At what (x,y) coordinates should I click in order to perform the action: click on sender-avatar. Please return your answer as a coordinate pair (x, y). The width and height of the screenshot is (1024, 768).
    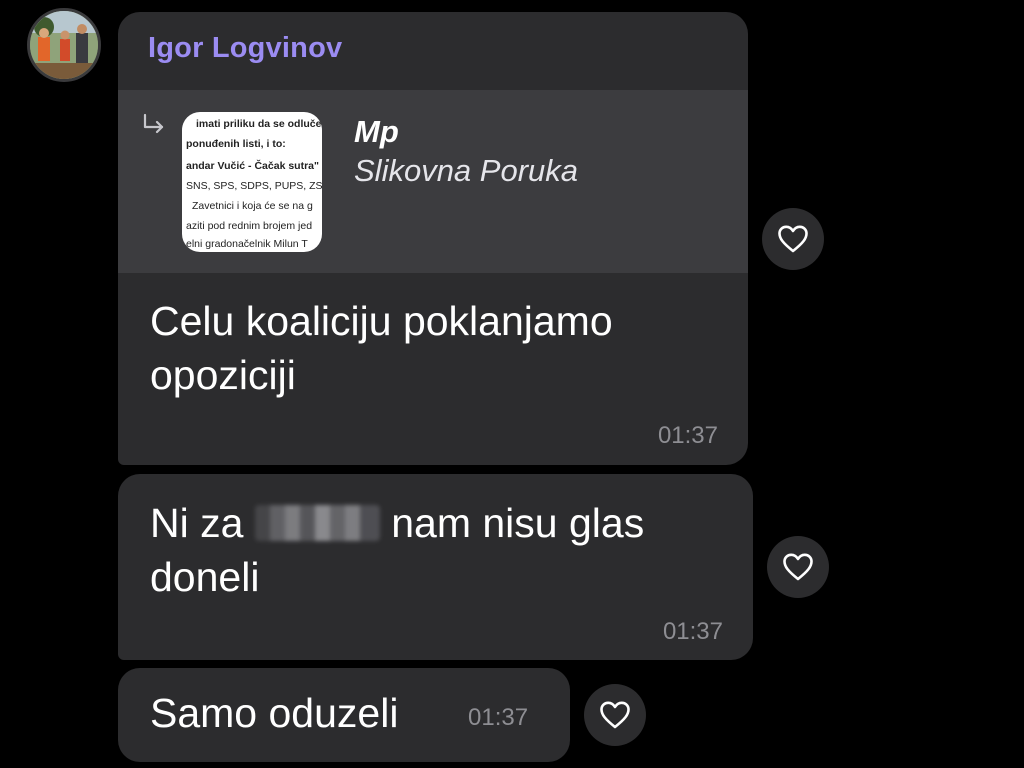
    Looking at the image, I should click on (64, 45).